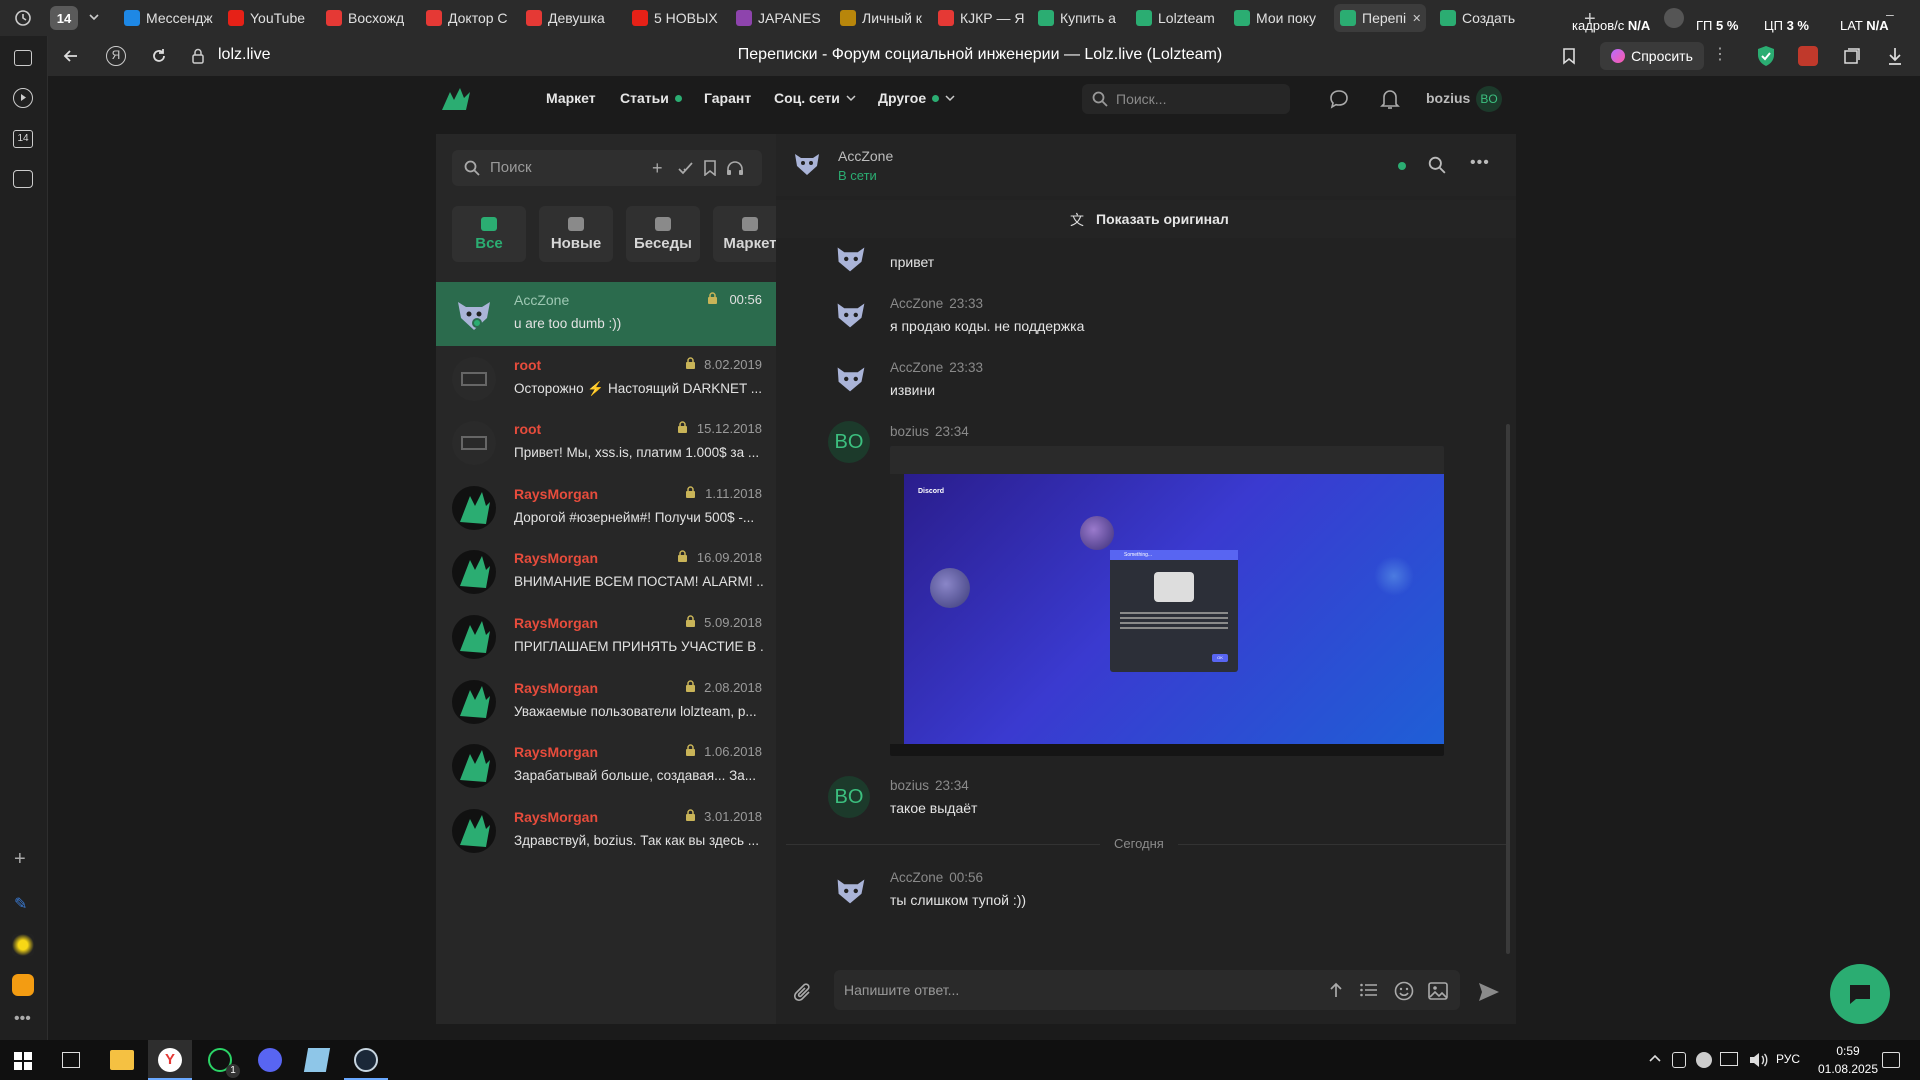  What do you see at coordinates (607, 168) in the screenshot?
I see `conv-search: Поиск +` at bounding box center [607, 168].